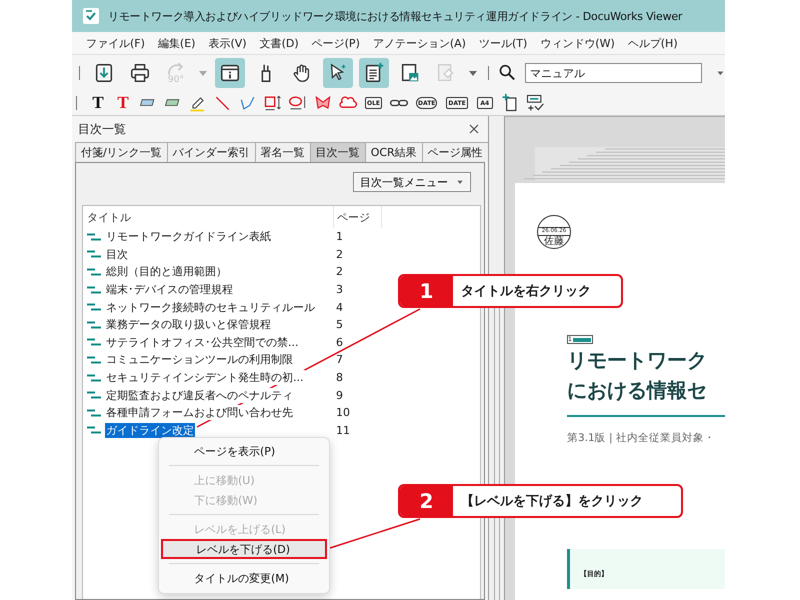 The height and width of the screenshot is (600, 800). Describe the element at coordinates (353, 217) in the screenshot. I see `column-header: ページ` at that location.